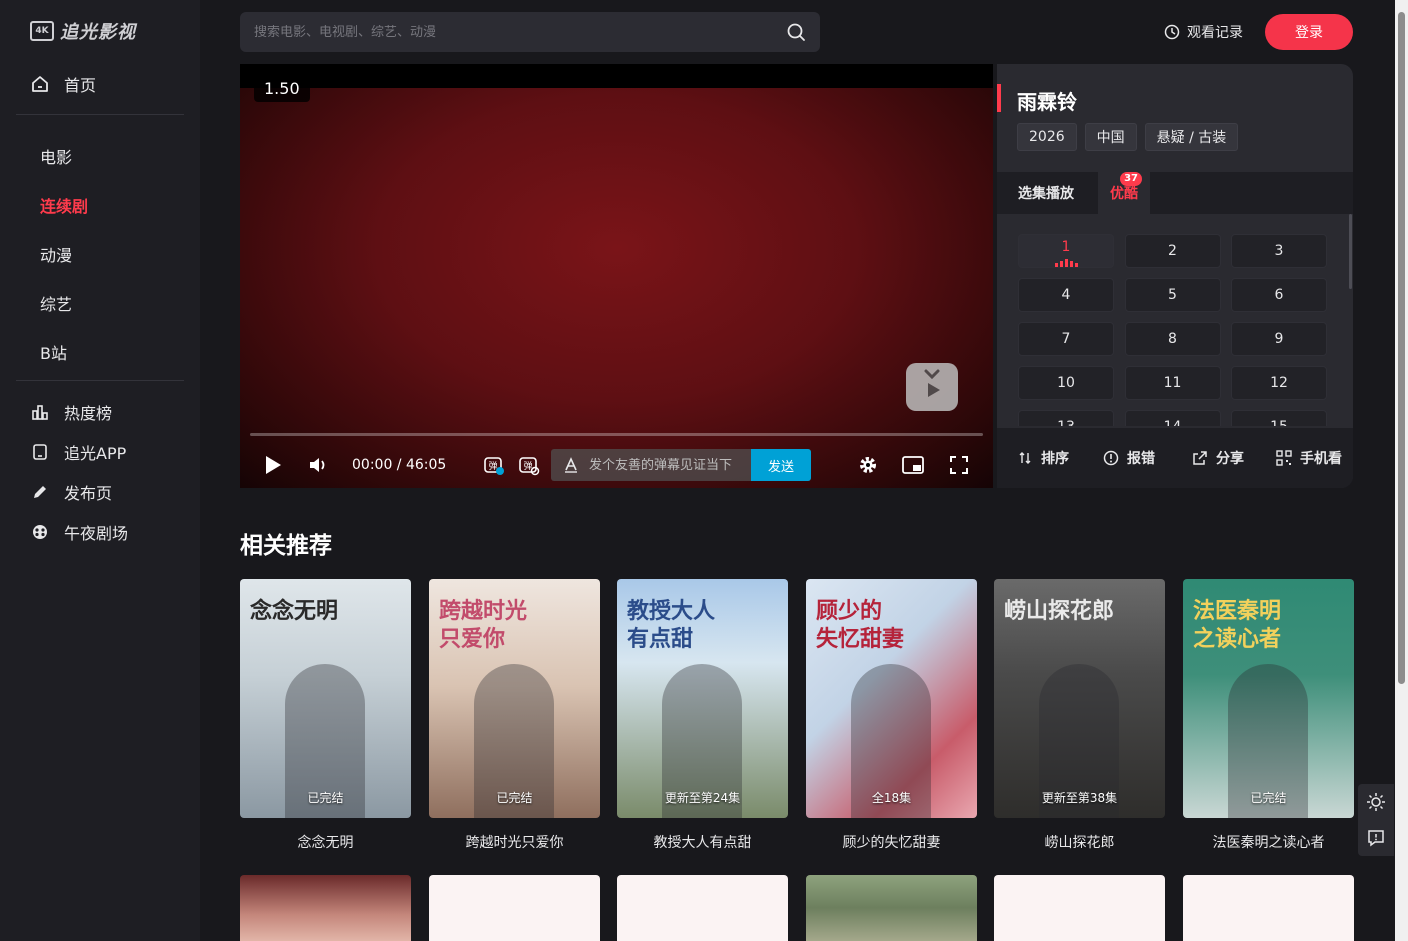  What do you see at coordinates (1047, 102) in the screenshot?
I see `show-title: 雨霖铃` at bounding box center [1047, 102].